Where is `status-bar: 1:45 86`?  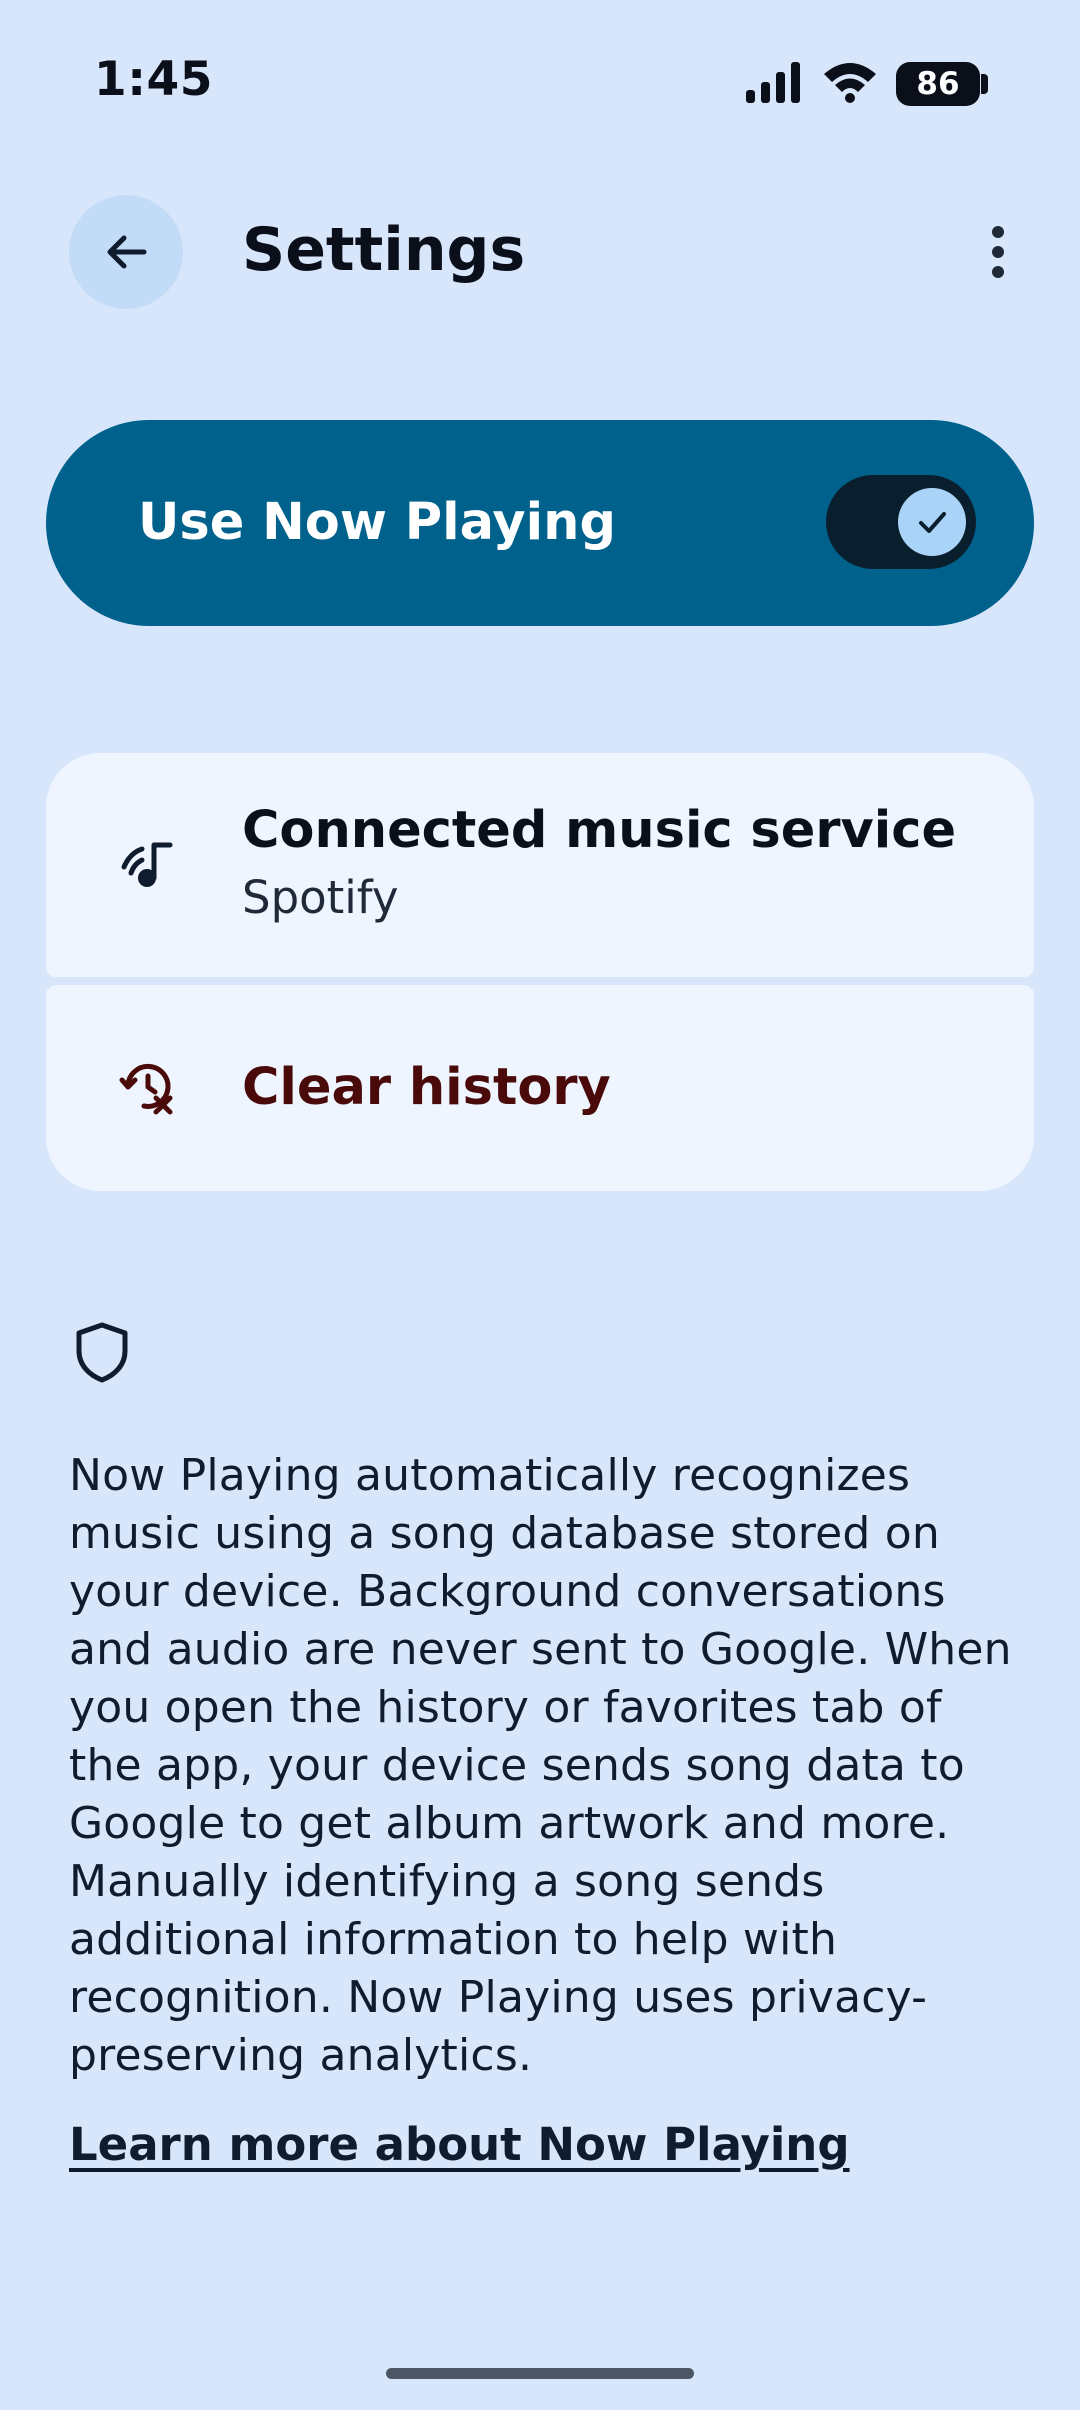 status-bar: 1:45 86 is located at coordinates (540, 85).